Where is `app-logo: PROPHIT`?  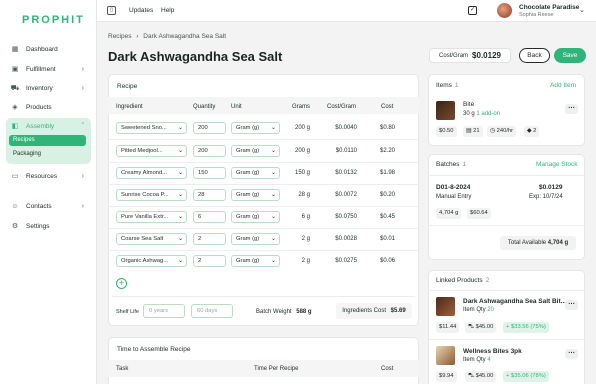 app-logo: PROPHIT is located at coordinates (53, 20).